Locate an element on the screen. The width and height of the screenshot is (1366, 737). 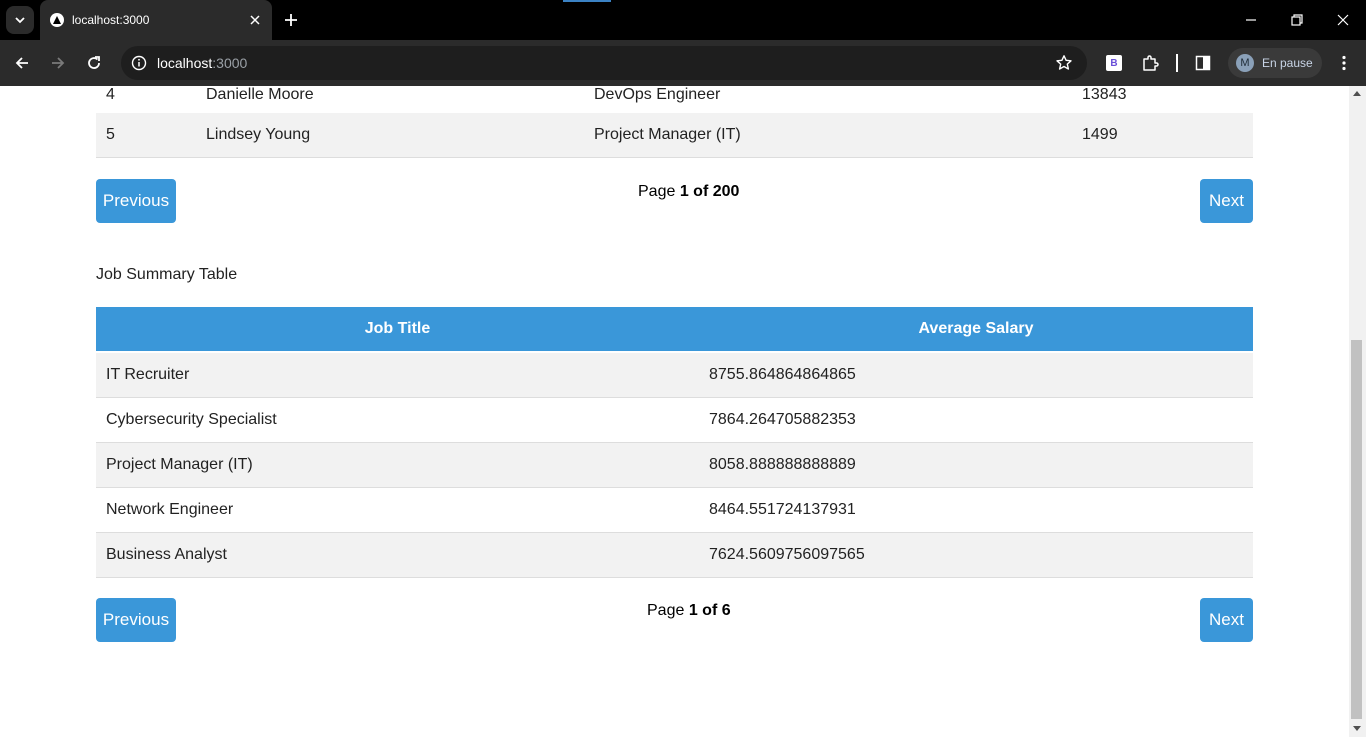
minimize-button is located at coordinates (1251, 20).